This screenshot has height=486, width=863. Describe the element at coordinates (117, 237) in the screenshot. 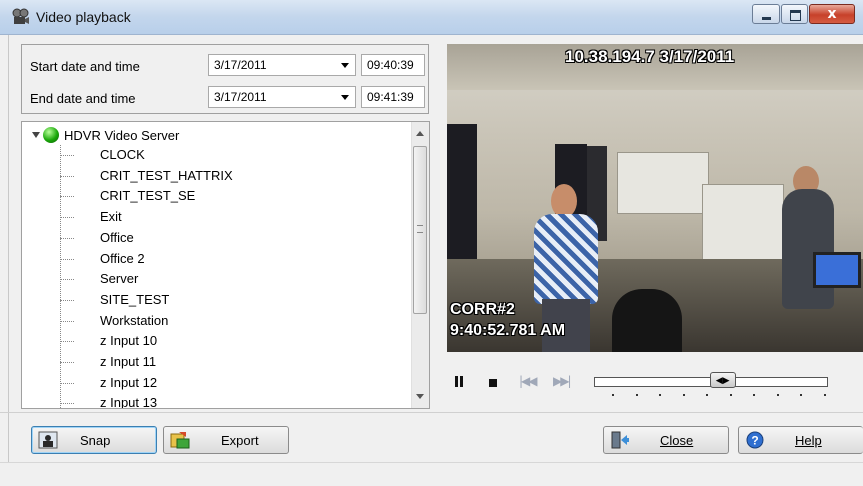

I see `tree-item-label: Office` at that location.